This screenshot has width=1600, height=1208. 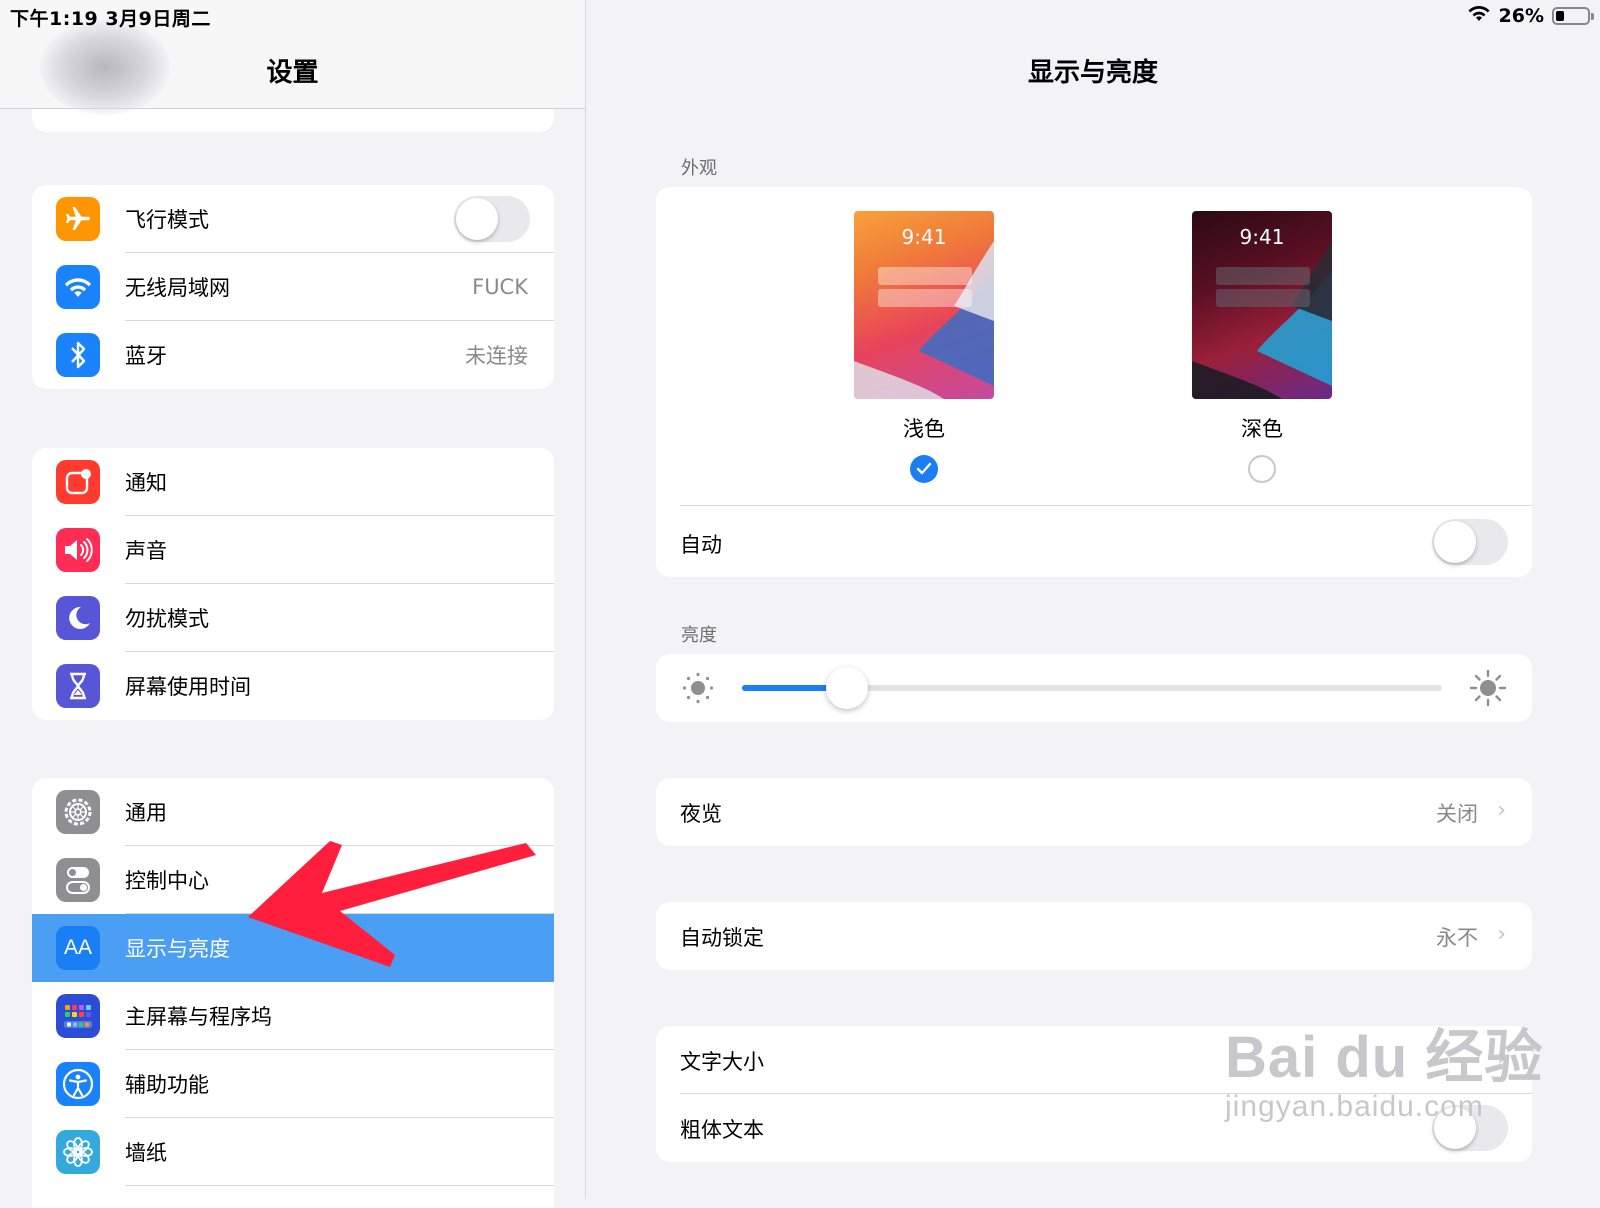 What do you see at coordinates (1094, 543) in the screenshot?
I see `appearance-auto-row: 自动` at bounding box center [1094, 543].